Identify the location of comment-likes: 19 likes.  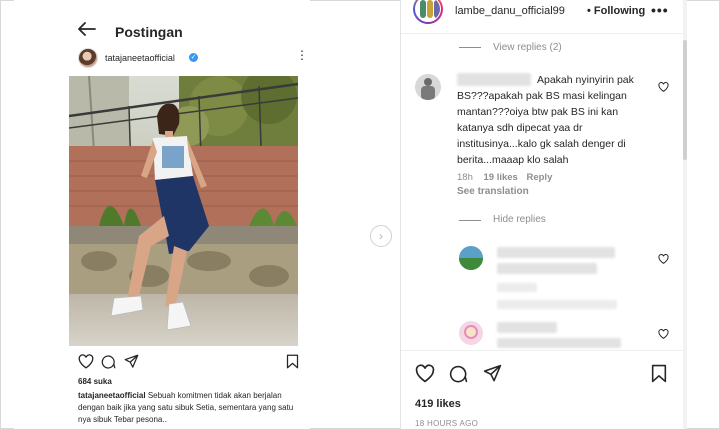
(501, 177).